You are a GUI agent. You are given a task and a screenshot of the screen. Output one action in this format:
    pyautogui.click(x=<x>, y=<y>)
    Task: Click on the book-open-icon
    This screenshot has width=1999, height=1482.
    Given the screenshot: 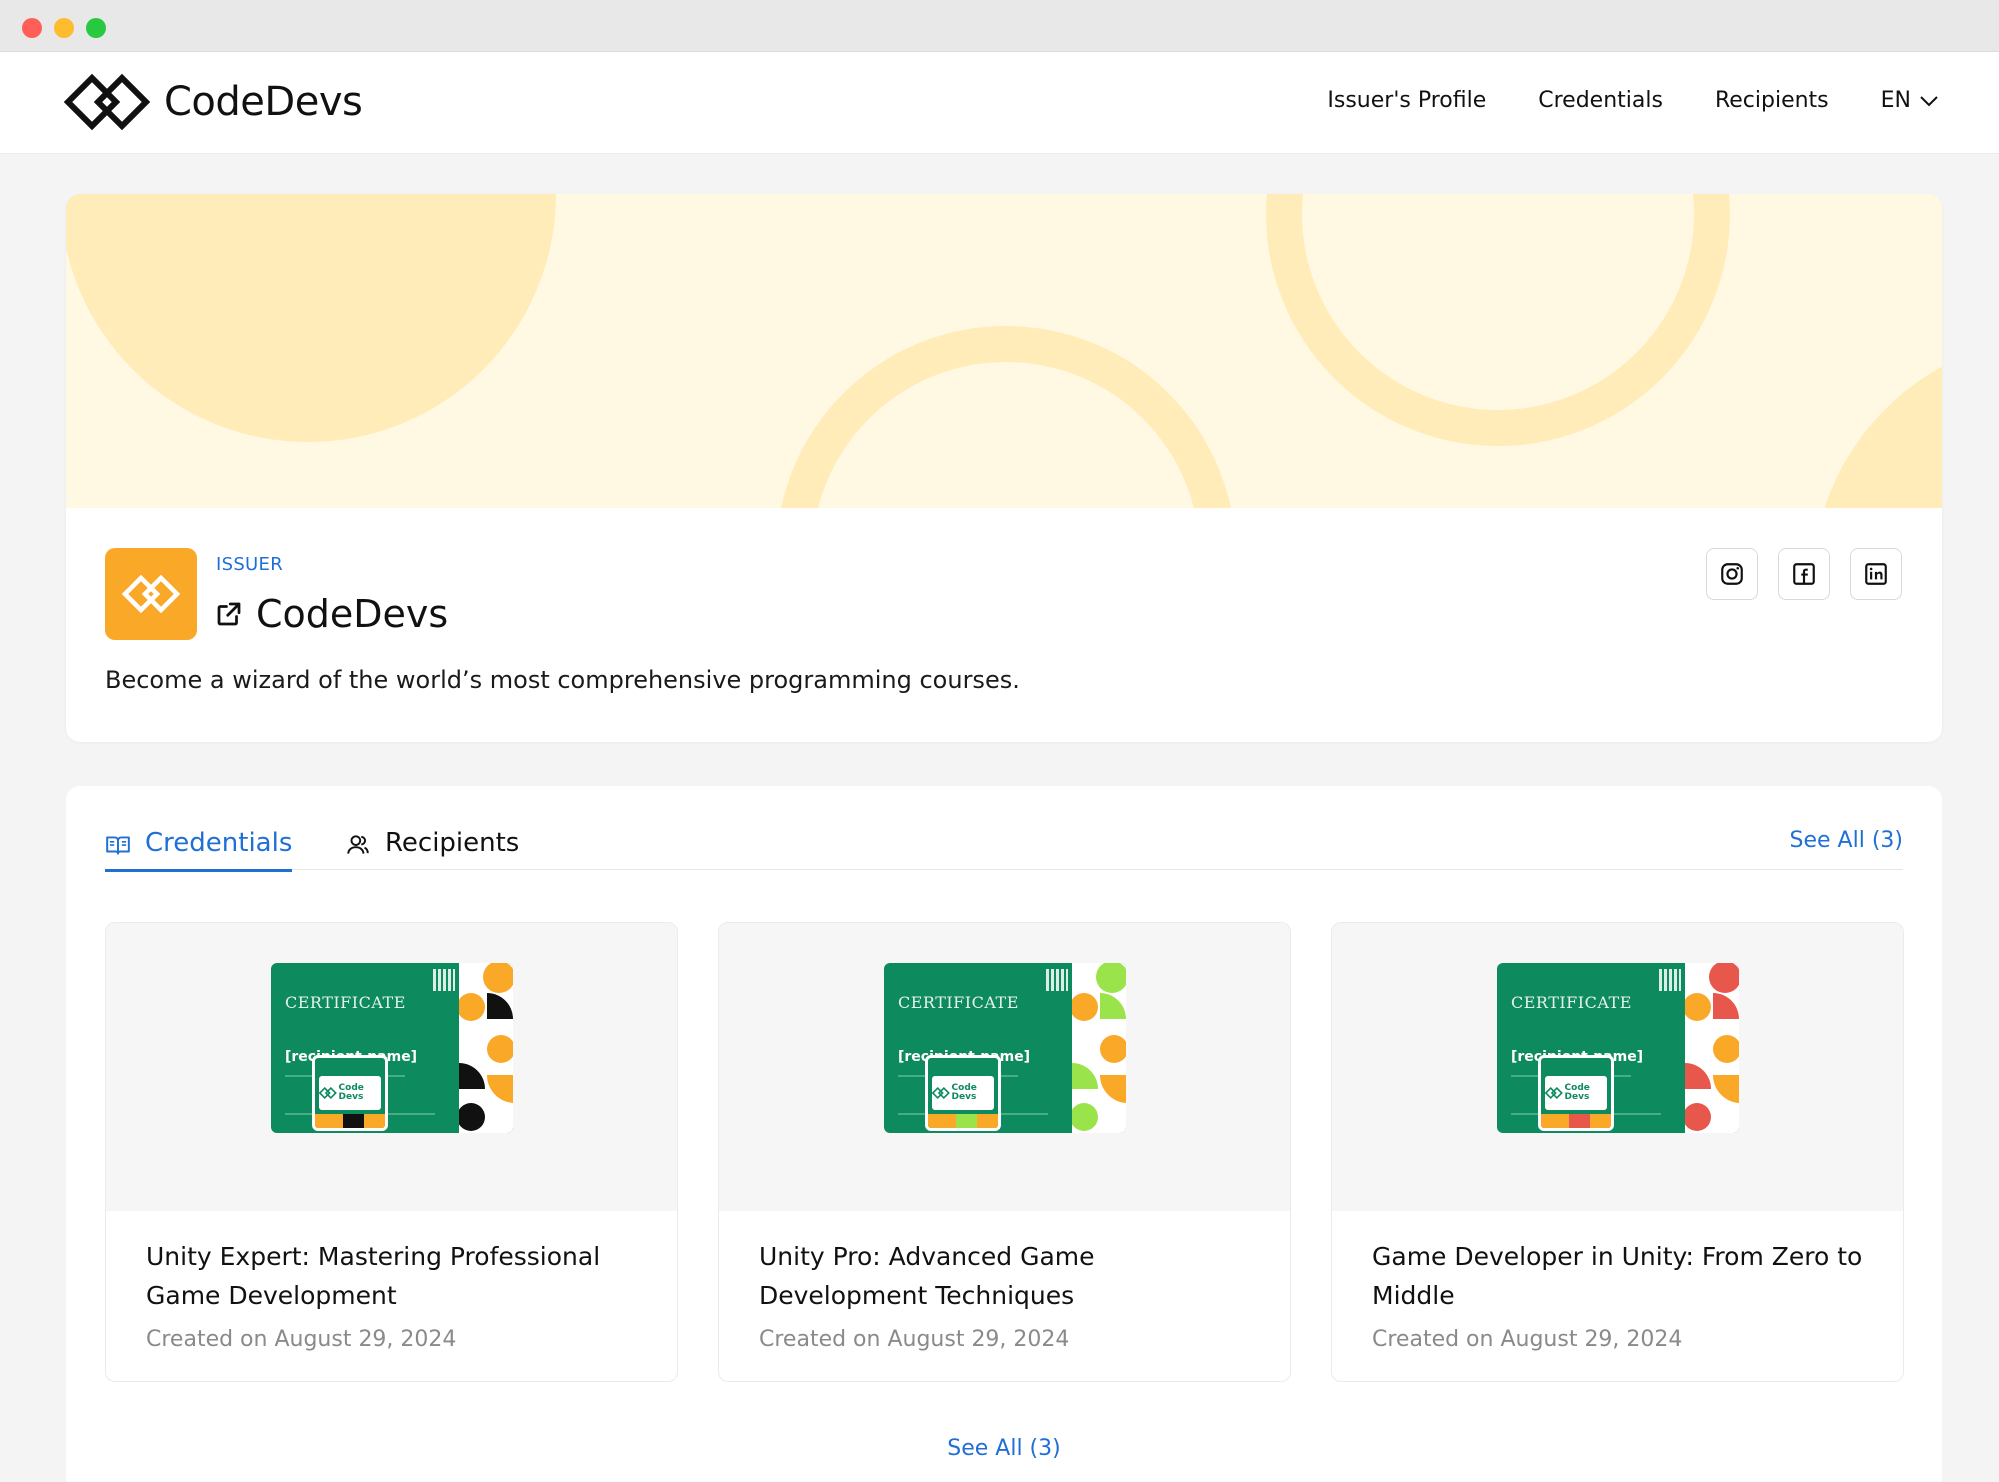 What is the action you would take?
    pyautogui.click(x=118, y=845)
    